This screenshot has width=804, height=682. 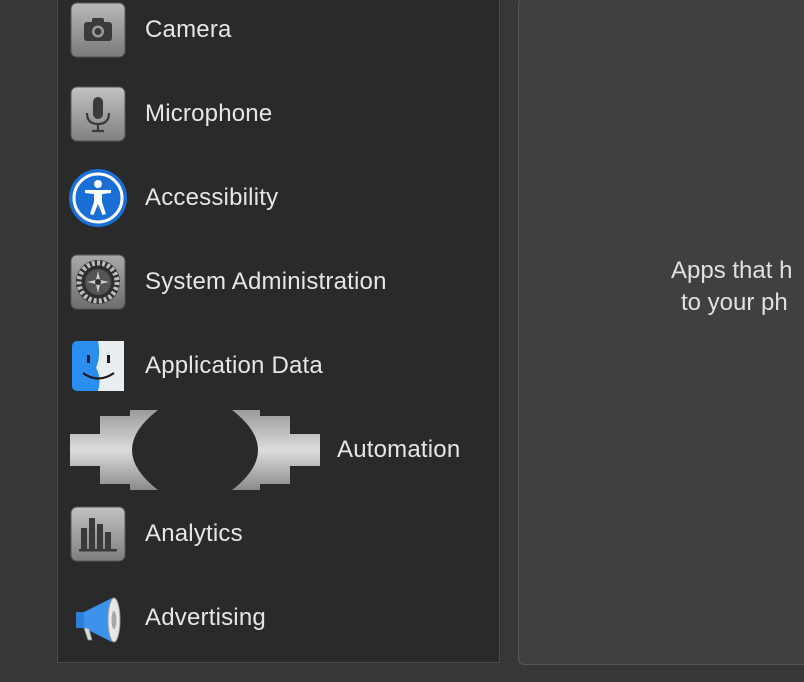 What do you see at coordinates (98, 198) in the screenshot?
I see `accessibility-icon` at bounding box center [98, 198].